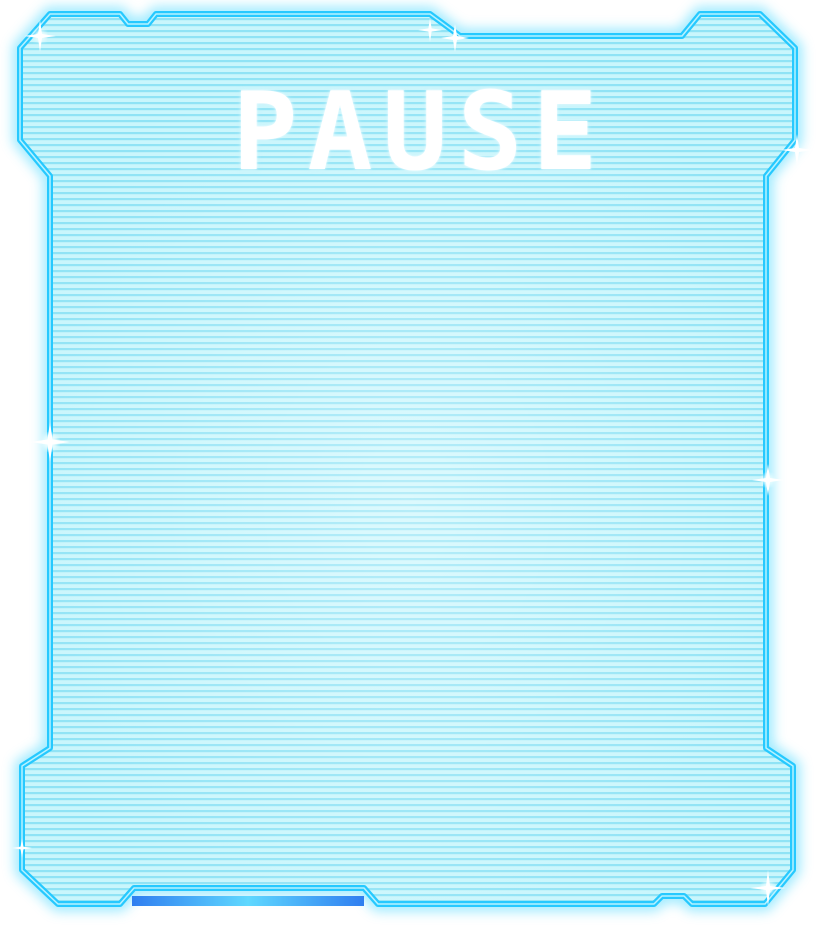  I want to click on bottom-bar, so click(248, 901).